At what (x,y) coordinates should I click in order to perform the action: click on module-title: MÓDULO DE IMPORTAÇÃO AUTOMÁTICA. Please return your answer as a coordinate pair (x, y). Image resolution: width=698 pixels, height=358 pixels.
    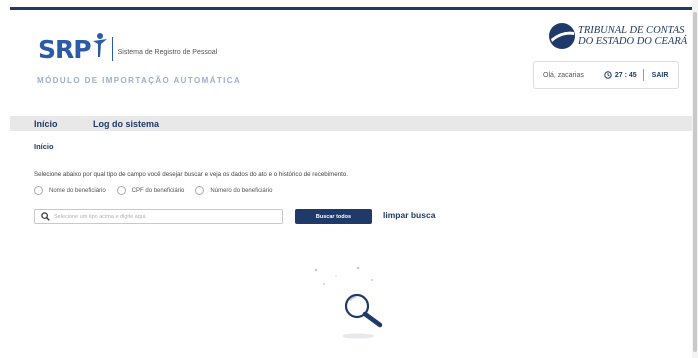
    Looking at the image, I should click on (139, 80).